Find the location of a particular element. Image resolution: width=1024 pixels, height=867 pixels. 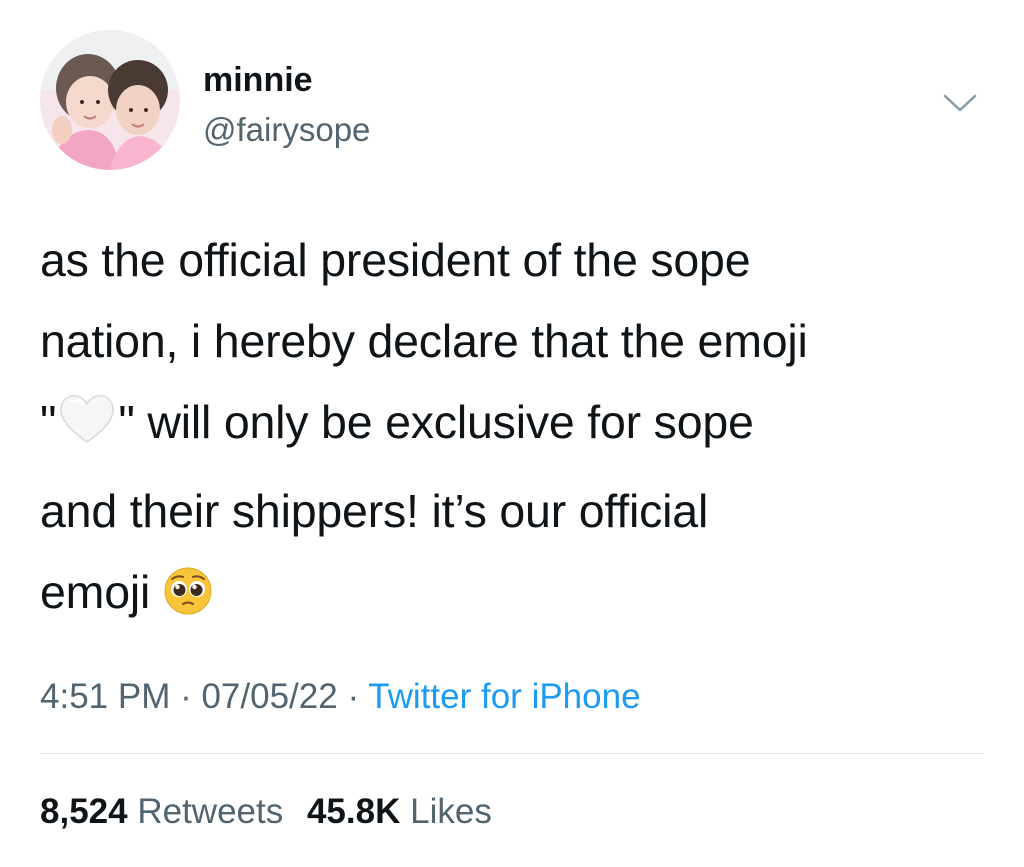

user-handle: @fairysope is located at coordinates (286, 130).